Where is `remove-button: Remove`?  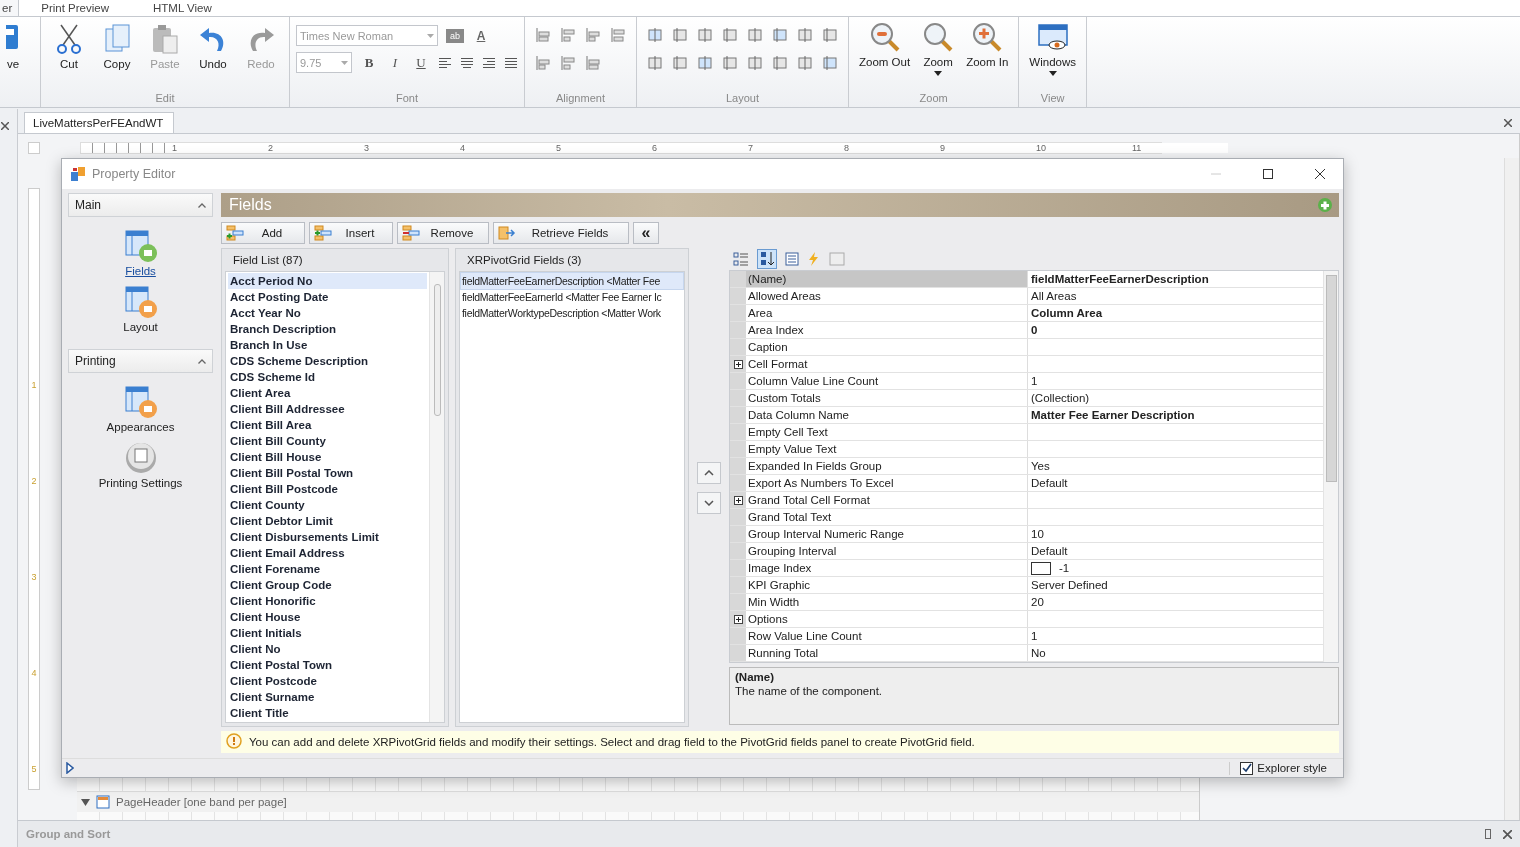
remove-button: Remove is located at coordinates (443, 233).